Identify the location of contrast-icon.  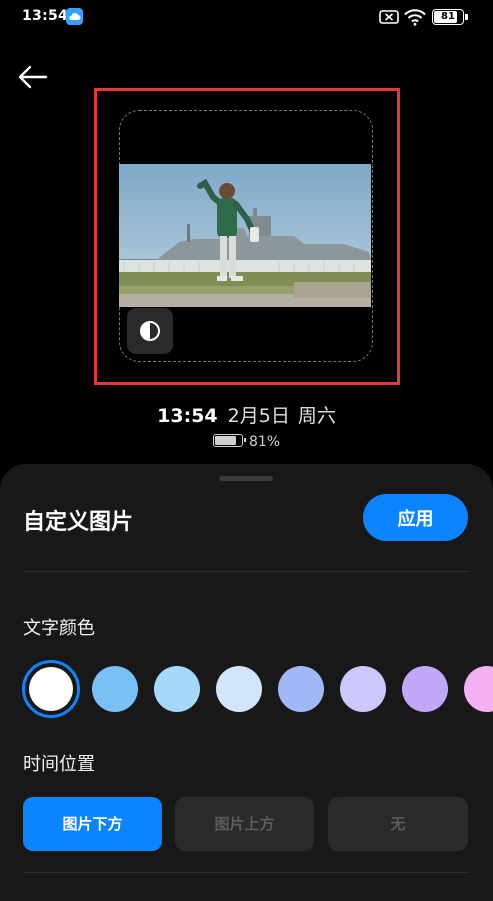
(150, 331).